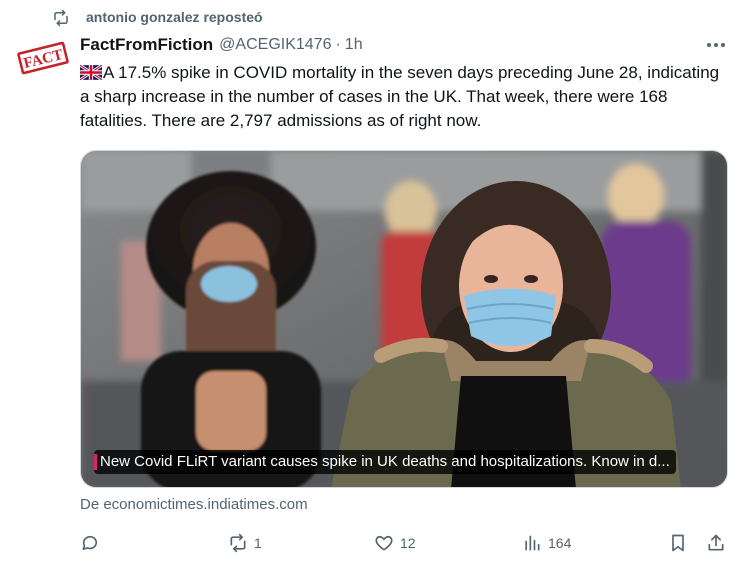 This screenshot has width=752, height=566. I want to click on tweet-timestamp: 1h, so click(354, 45).